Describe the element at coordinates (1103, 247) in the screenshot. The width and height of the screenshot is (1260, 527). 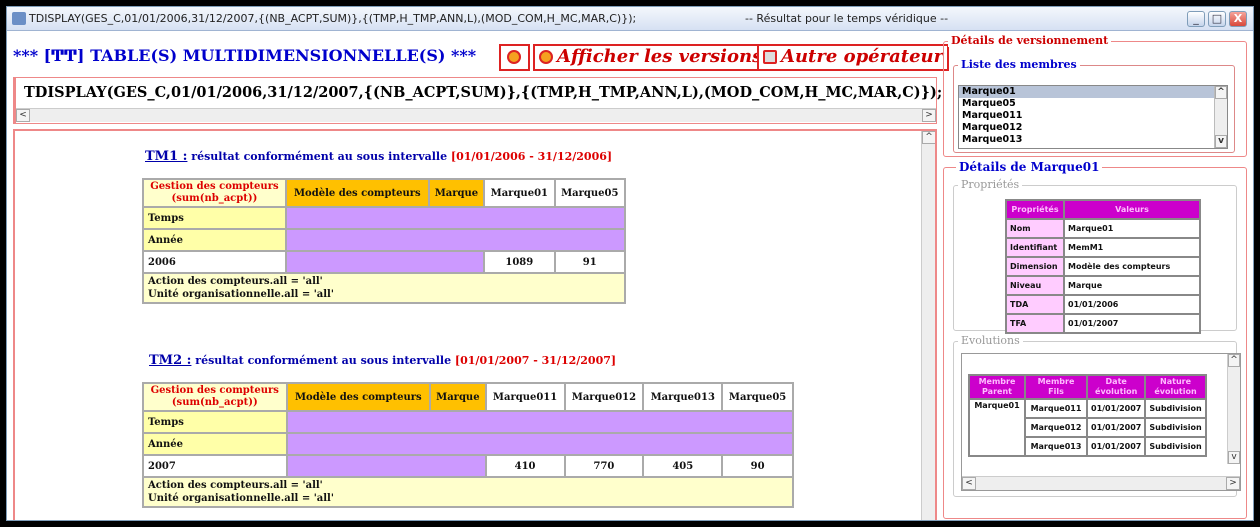
I see `table-row: Identifiant MemM1` at that location.